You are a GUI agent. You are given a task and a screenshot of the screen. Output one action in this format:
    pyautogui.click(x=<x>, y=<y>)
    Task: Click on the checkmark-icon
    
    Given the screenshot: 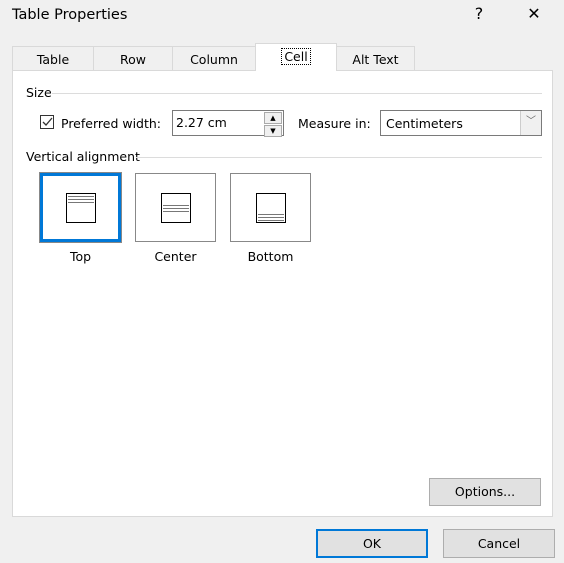 What is the action you would take?
    pyautogui.click(x=47, y=121)
    